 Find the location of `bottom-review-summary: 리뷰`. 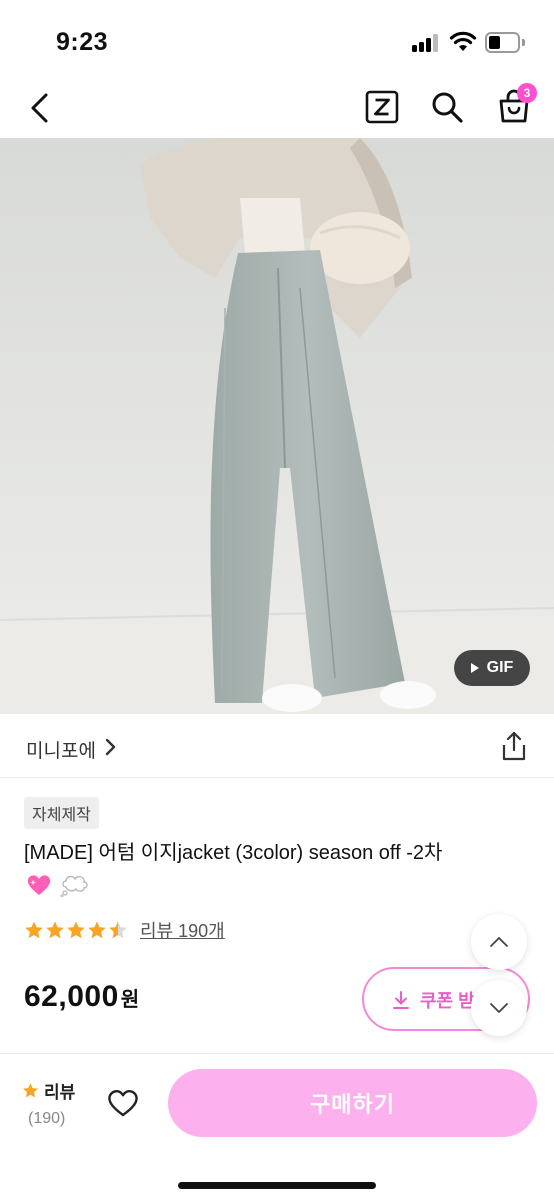

bottom-review-summary: 리뷰 is located at coordinates (48, 1090).